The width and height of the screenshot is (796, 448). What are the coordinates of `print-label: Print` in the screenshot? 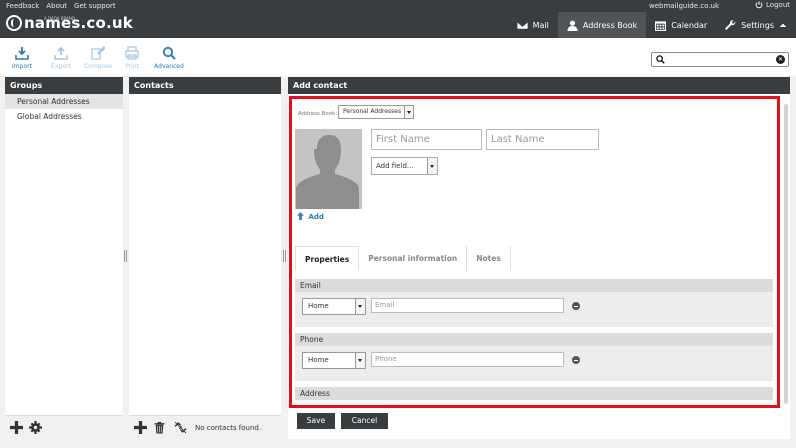 It's located at (132, 66).